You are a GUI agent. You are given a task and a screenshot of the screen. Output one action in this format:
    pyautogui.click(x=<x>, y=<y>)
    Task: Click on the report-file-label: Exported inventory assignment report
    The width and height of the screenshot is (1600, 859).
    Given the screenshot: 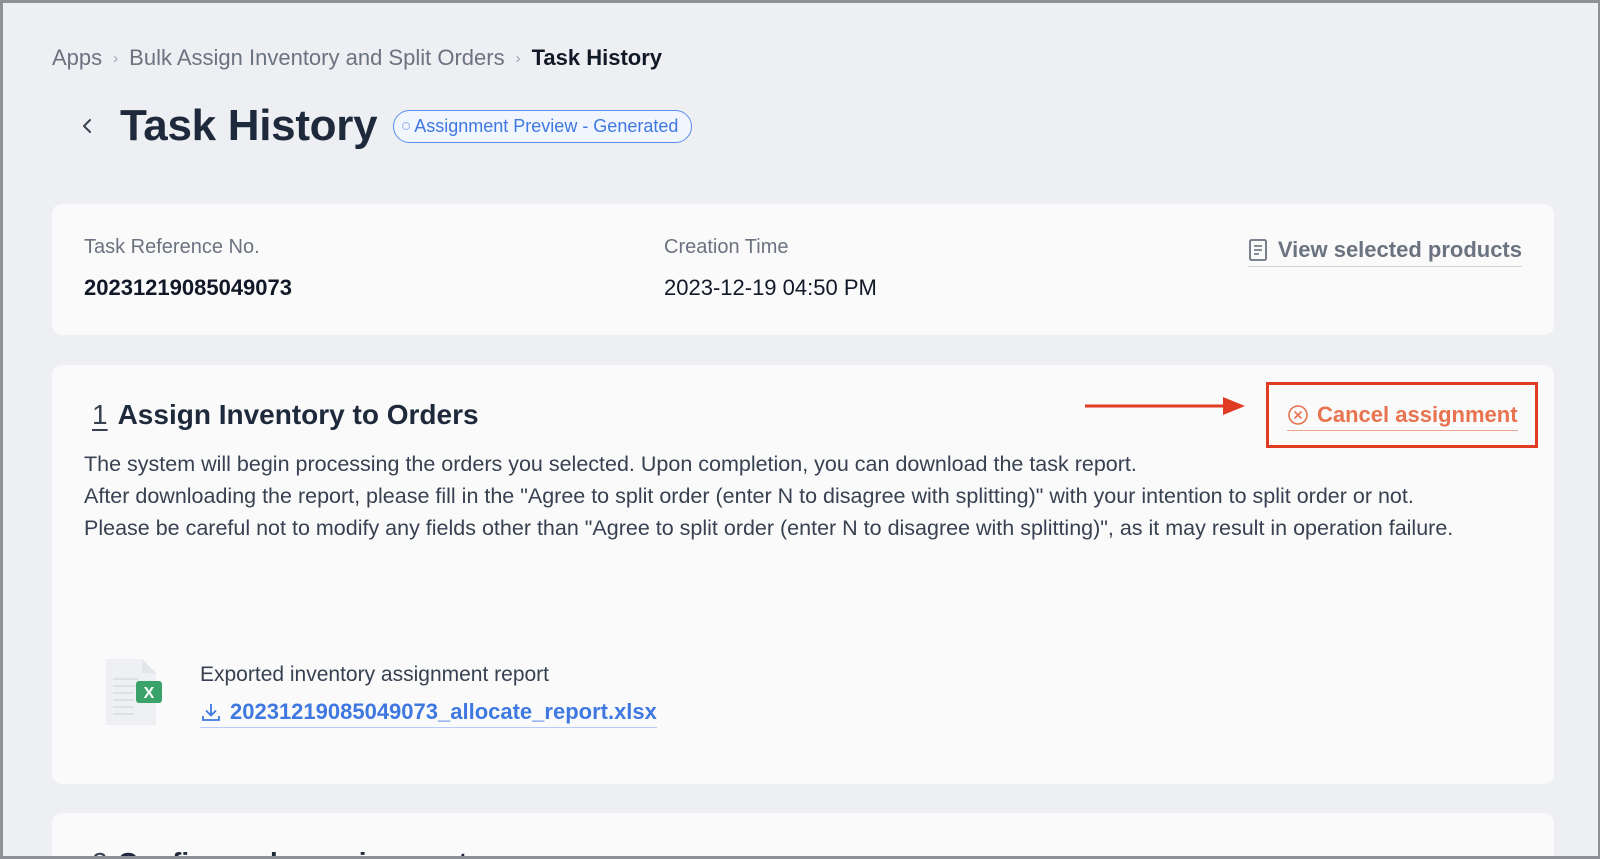 What is the action you would take?
    pyautogui.click(x=375, y=674)
    